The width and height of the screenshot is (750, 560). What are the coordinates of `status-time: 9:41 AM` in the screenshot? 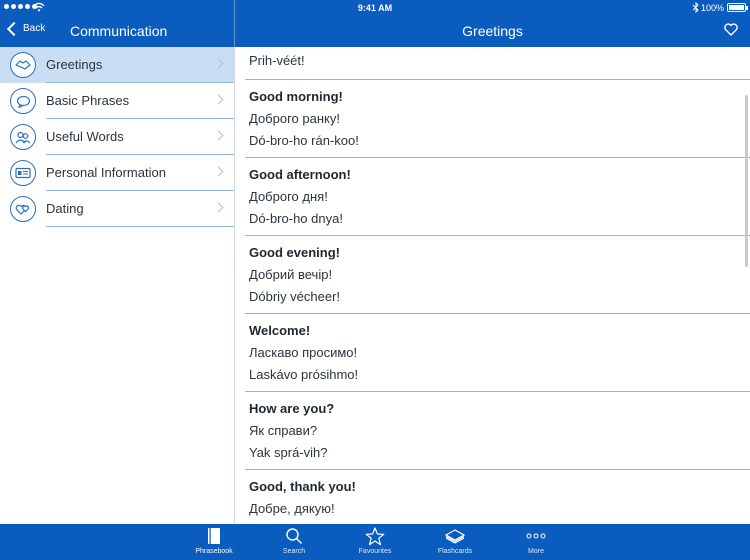 It's located at (375, 8).